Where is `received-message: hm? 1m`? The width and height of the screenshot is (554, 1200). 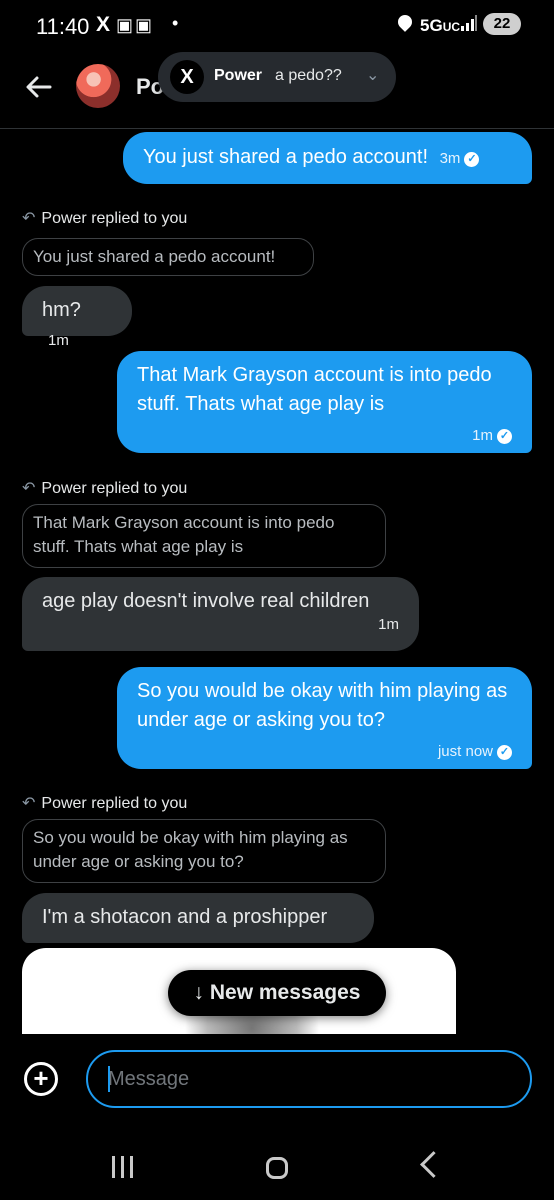
received-message: hm? 1m is located at coordinates (77, 317).